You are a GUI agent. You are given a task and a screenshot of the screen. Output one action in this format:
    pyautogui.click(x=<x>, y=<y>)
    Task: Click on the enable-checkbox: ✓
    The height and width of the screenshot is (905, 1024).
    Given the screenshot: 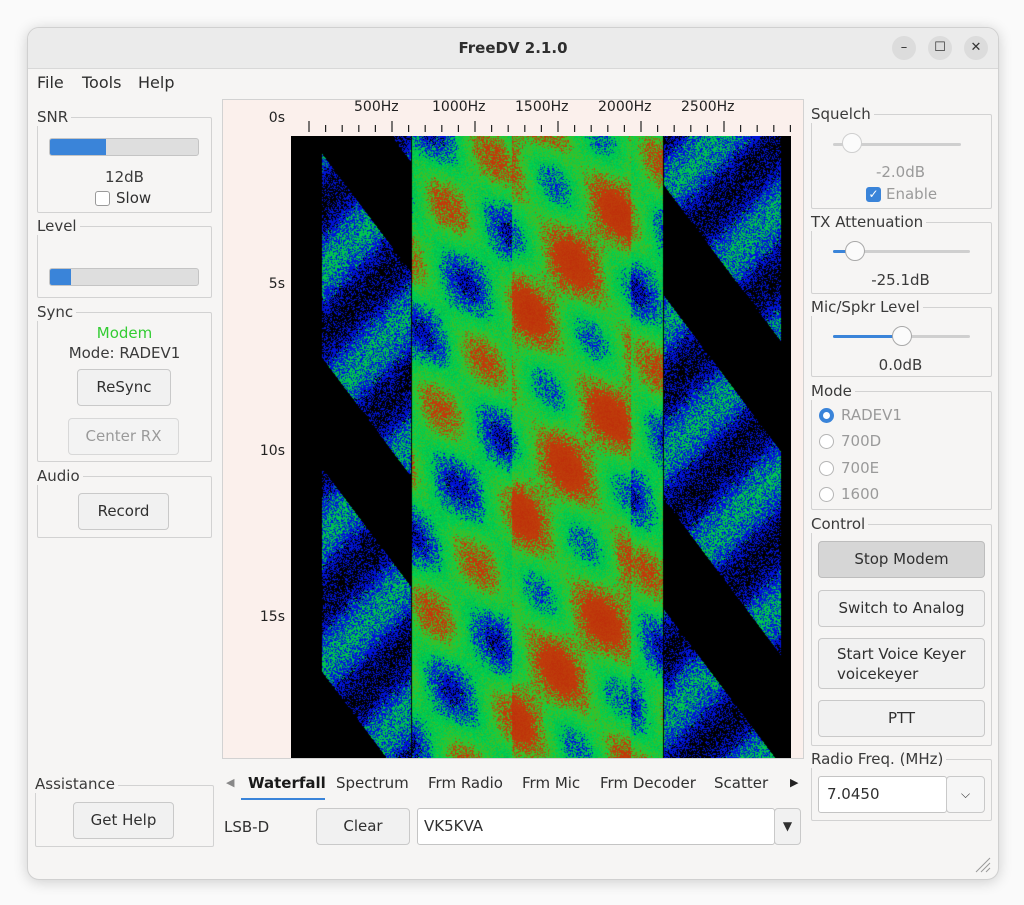 What is the action you would take?
    pyautogui.click(x=873, y=194)
    